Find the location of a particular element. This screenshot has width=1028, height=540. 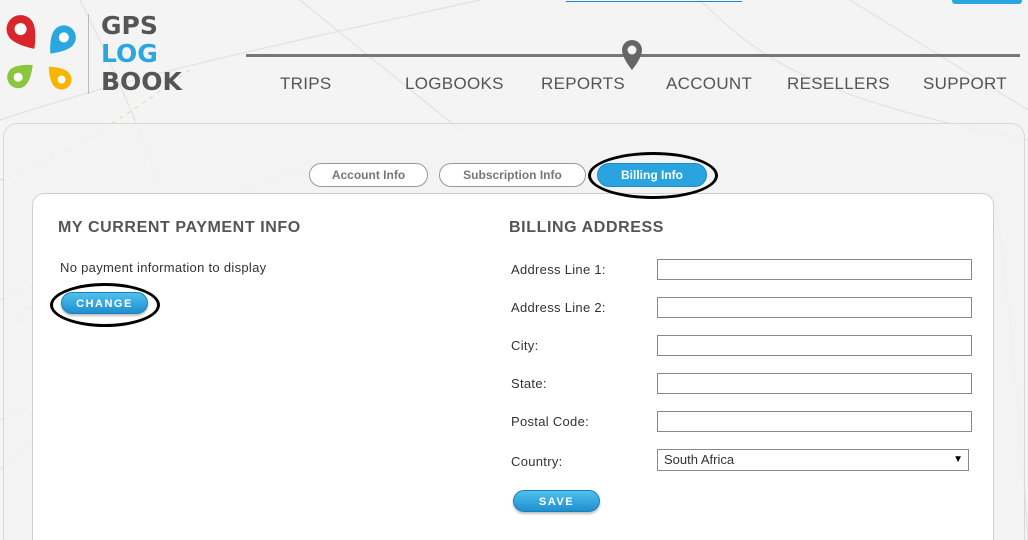

tab-subscription-info: Subscription Info is located at coordinates (512, 175).